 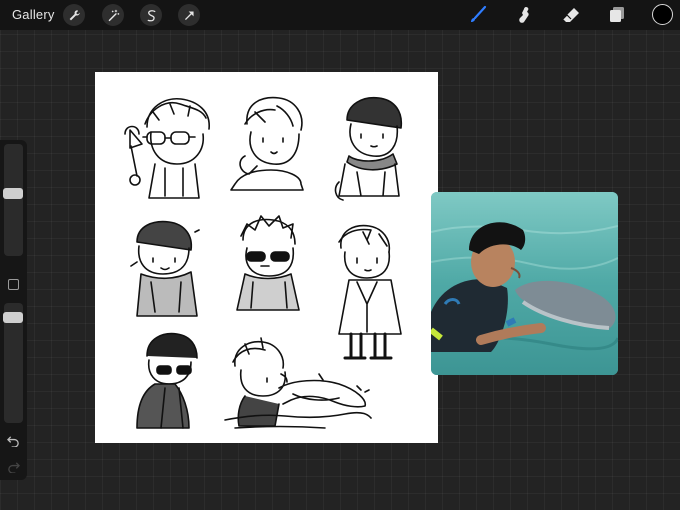 What do you see at coordinates (340, 15) in the screenshot?
I see `top-toolbar: Gallery` at bounding box center [340, 15].